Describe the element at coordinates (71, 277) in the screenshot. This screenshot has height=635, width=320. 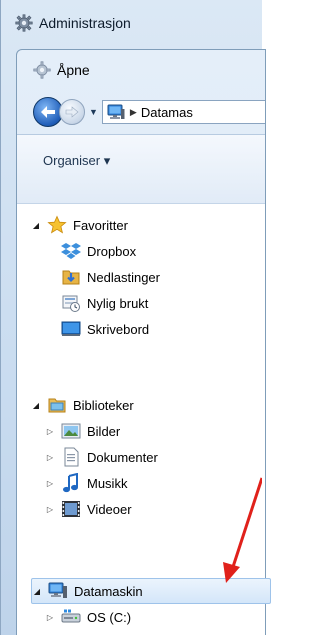
I see `downloads-icon` at that location.